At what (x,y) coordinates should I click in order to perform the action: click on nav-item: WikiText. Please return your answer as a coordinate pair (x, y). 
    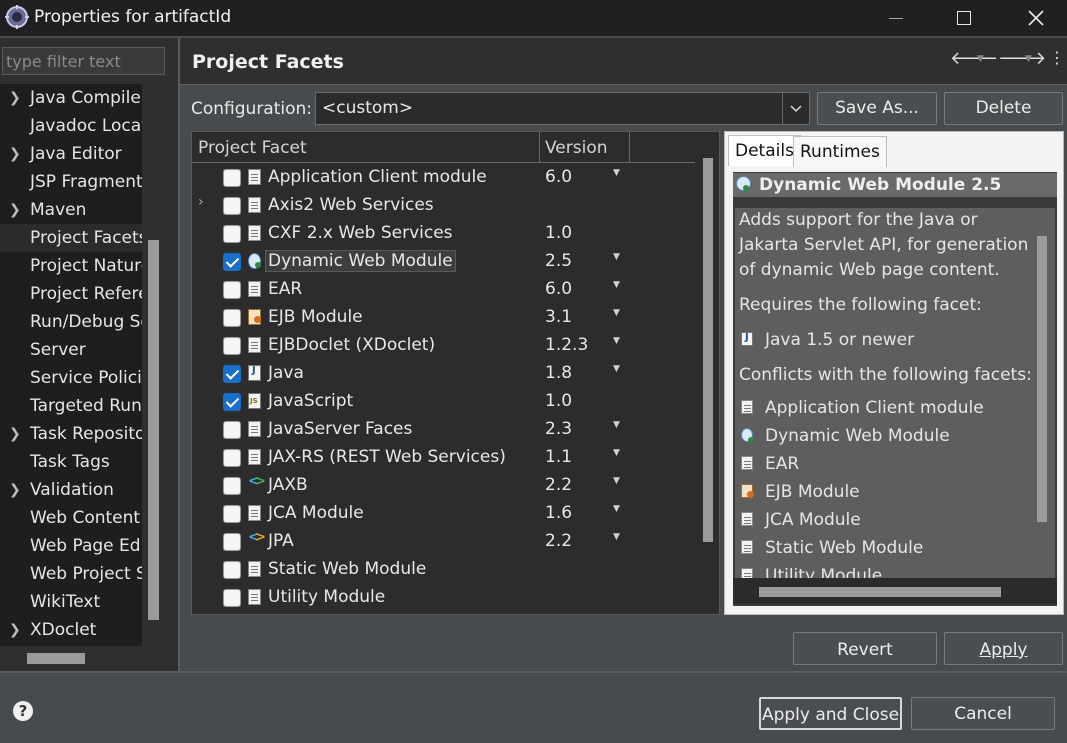
    Looking at the image, I should click on (71, 602).